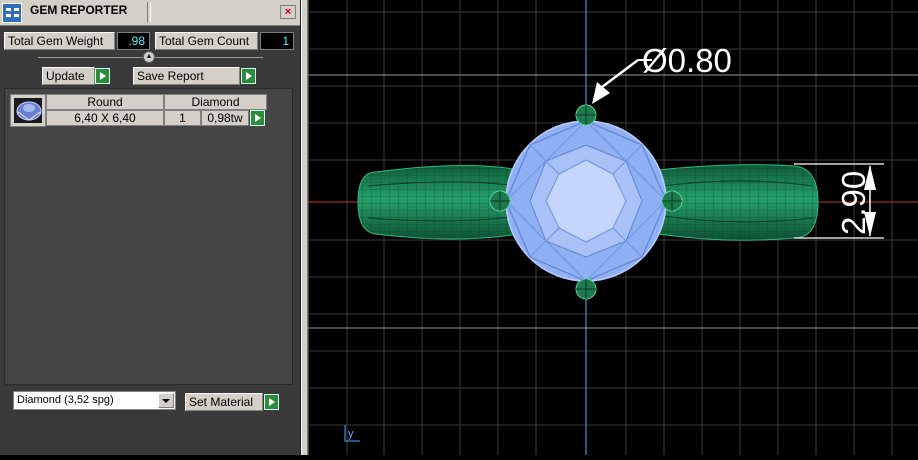 Image resolution: width=918 pixels, height=460 pixels. Describe the element at coordinates (59, 41) in the screenshot. I see `total-gem-weight-label: Total Gem Weight` at that location.